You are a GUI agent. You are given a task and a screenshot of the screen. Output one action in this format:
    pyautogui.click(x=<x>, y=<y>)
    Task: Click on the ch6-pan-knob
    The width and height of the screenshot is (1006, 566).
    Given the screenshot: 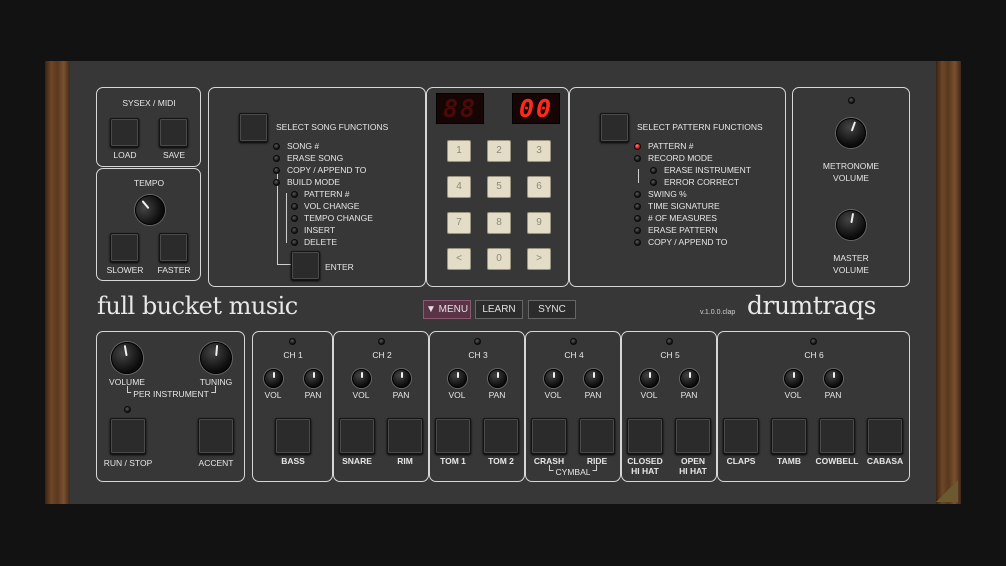 What is the action you would take?
    pyautogui.click(x=833, y=378)
    